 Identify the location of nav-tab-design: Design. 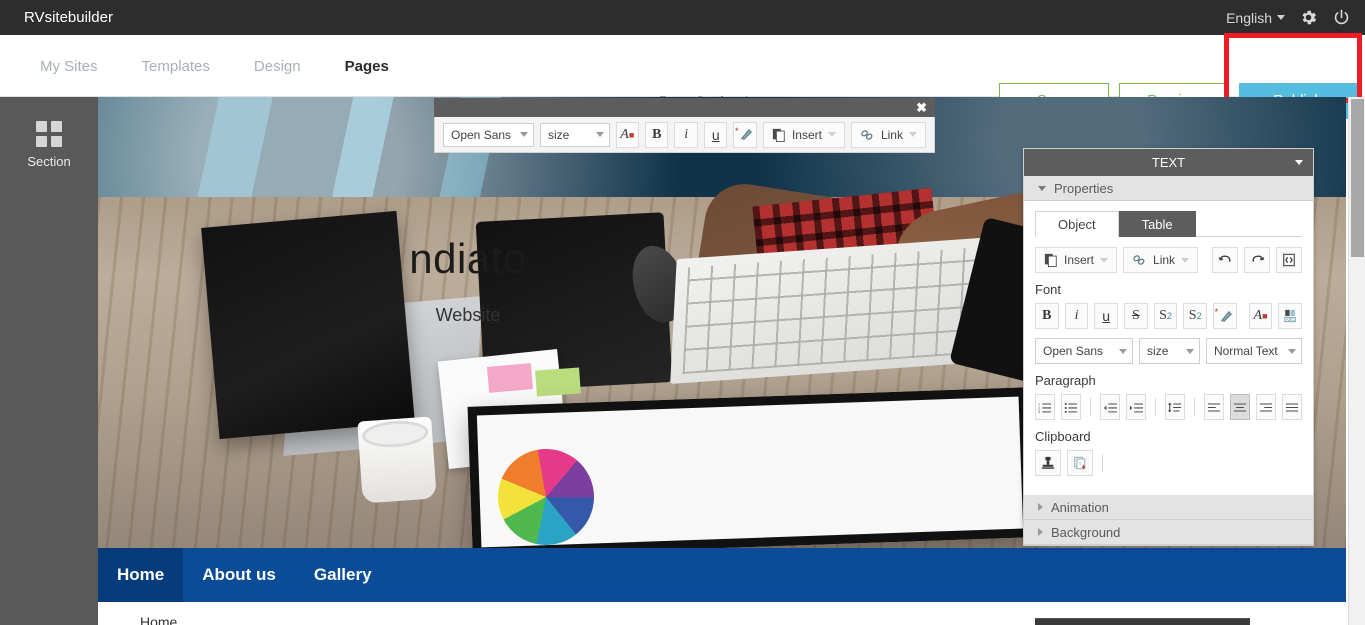
(277, 66).